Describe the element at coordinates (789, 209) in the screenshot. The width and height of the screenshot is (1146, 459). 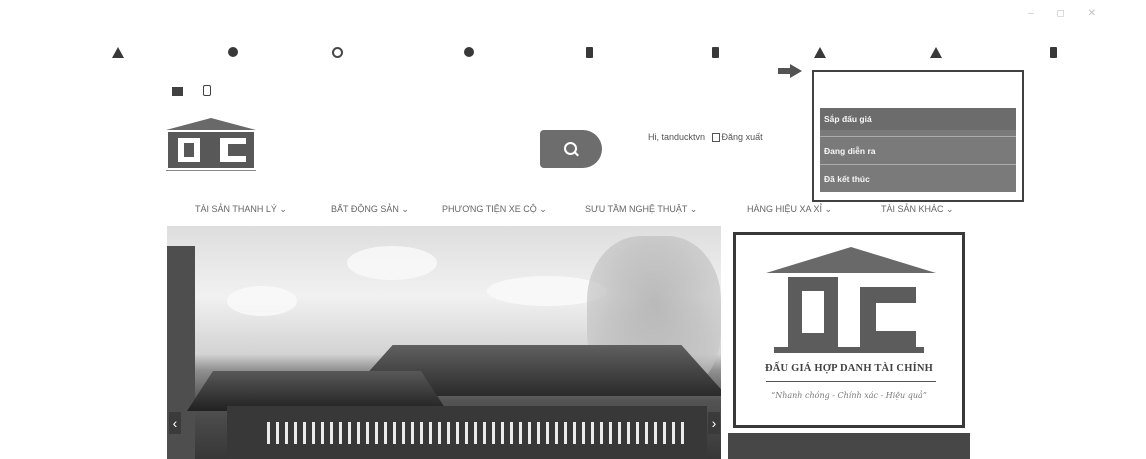
I see `nav-item-luxury: HÀNG HIỆU XA XỈ ⌄` at that location.